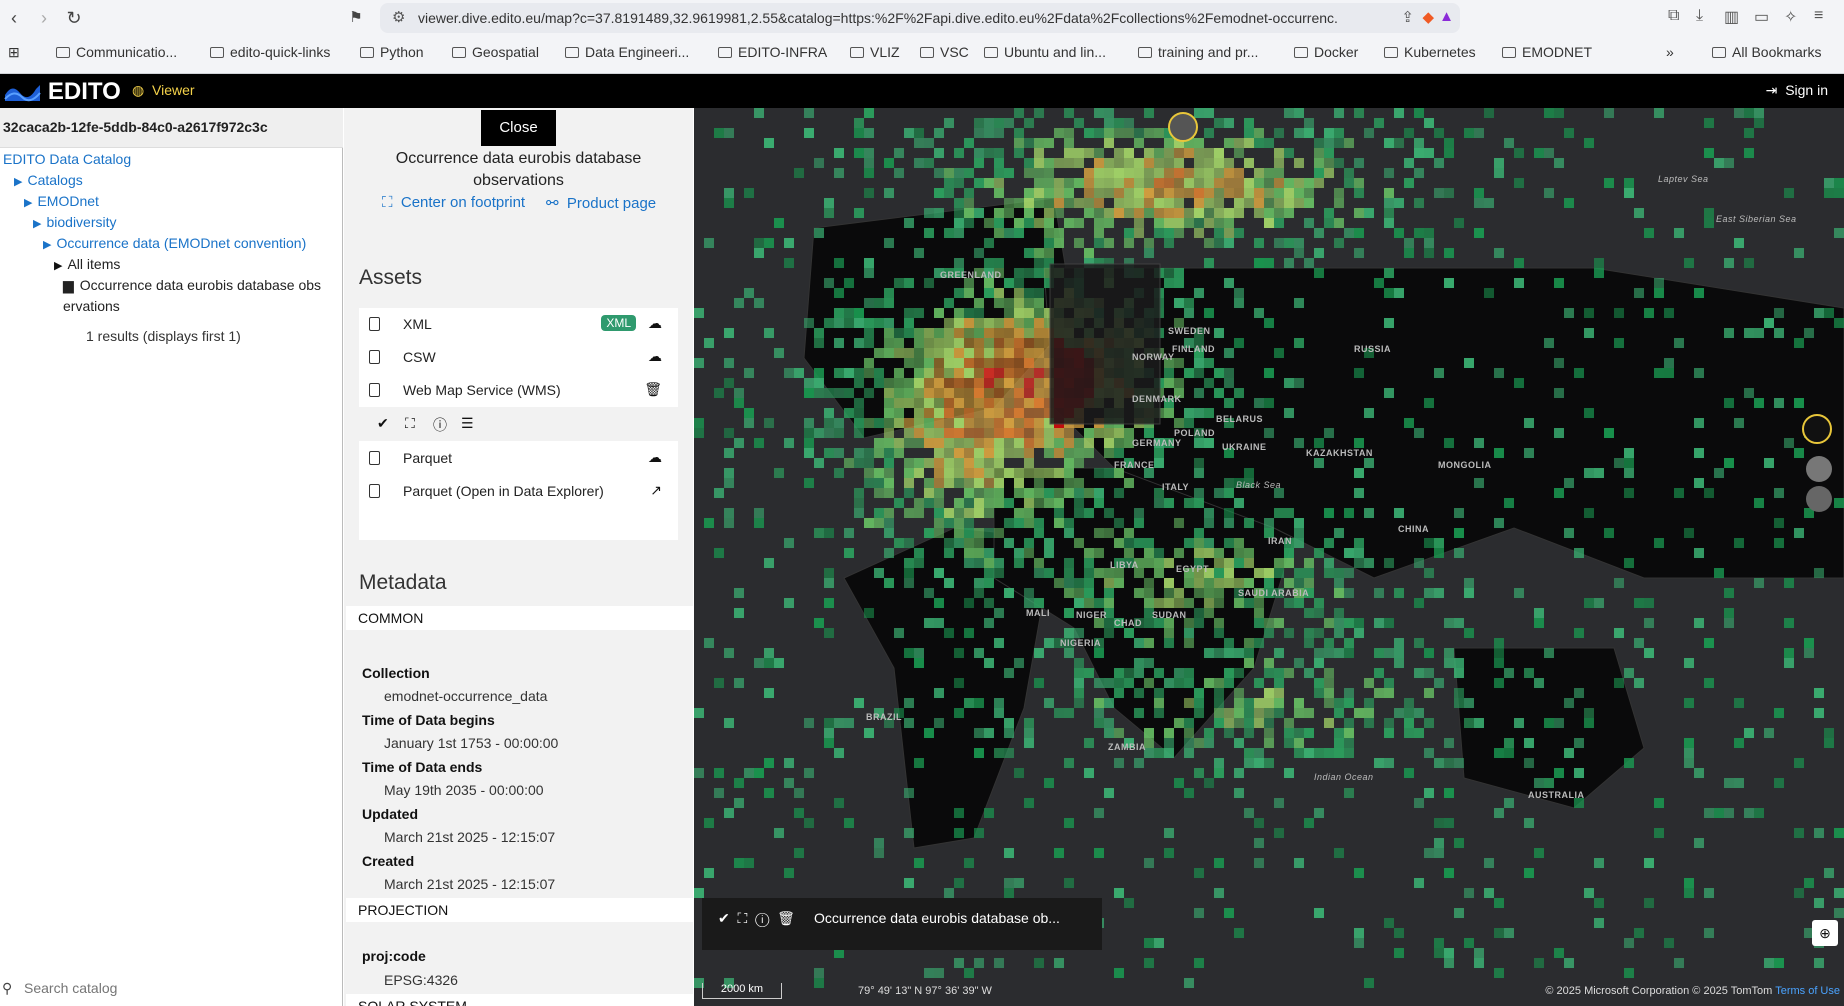 This screenshot has width=1844, height=1006. What do you see at coordinates (518, 357) in the screenshot?
I see `asset-row-csw: CSW ☁` at bounding box center [518, 357].